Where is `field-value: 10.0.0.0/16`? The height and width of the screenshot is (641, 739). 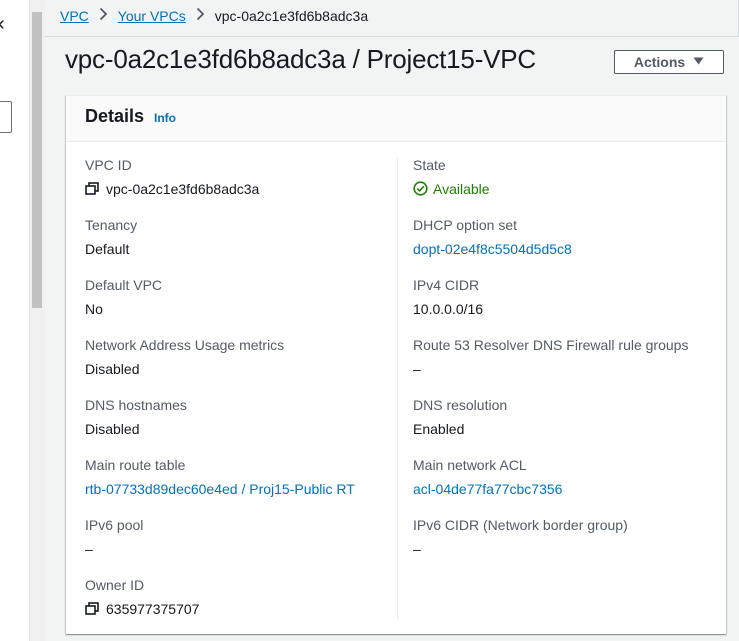
field-value: 10.0.0.0/16 is located at coordinates (448, 308).